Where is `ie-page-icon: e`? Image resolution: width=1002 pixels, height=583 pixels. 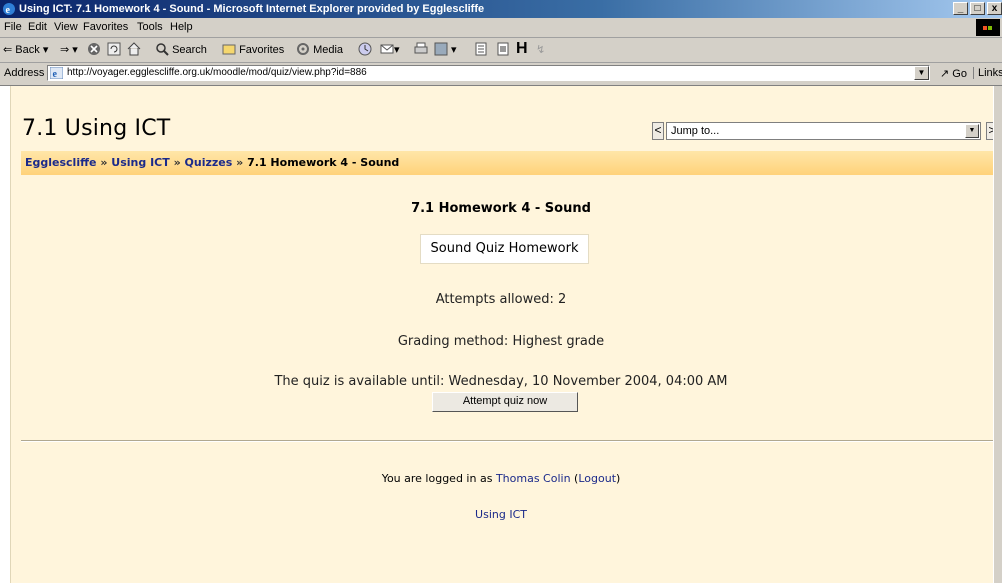
ie-page-icon: e is located at coordinates (56, 73).